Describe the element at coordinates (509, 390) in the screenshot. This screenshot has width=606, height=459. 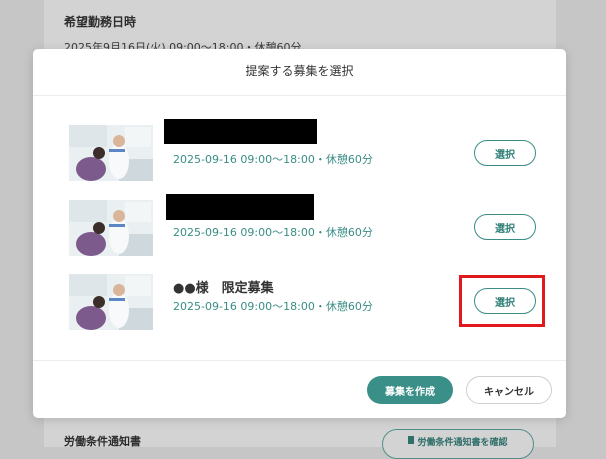
I see `cancel-button: キャンセル` at that location.